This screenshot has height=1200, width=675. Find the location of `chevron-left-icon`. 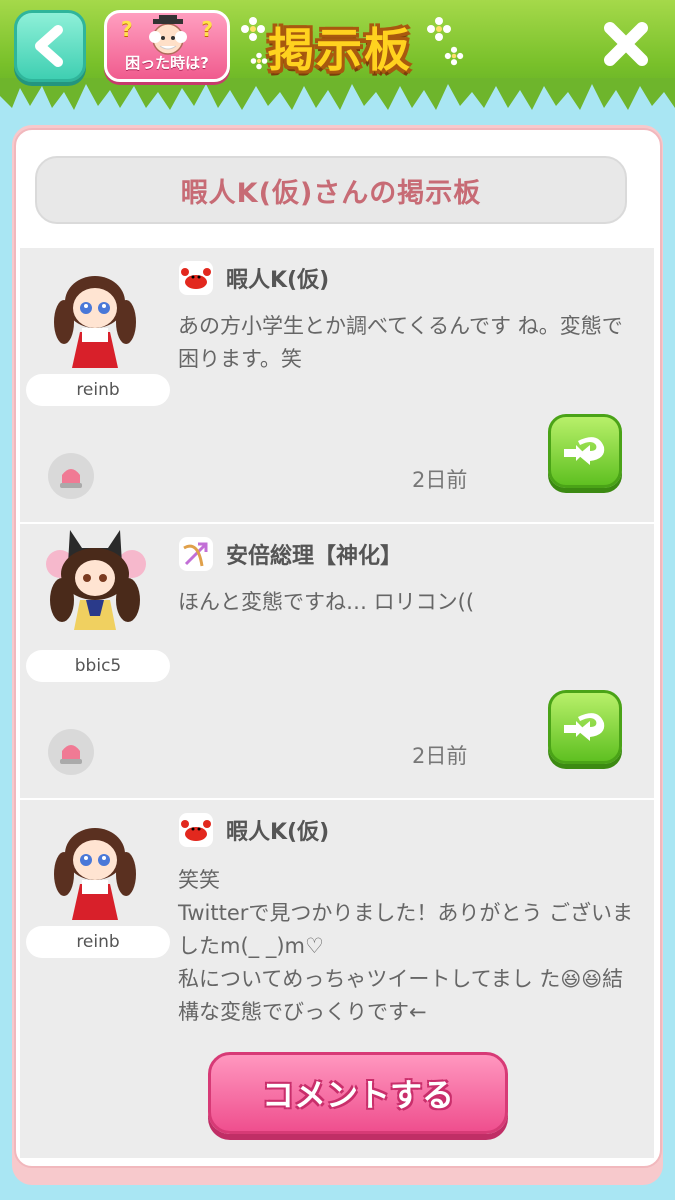

chevron-left-icon is located at coordinates (49, 46).